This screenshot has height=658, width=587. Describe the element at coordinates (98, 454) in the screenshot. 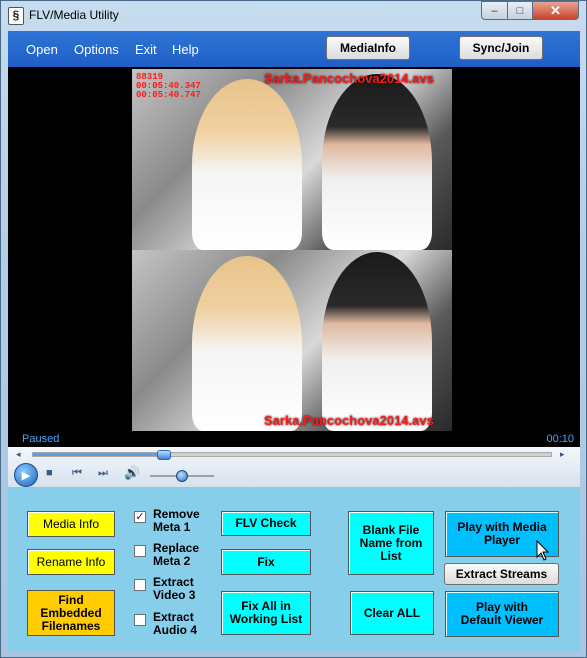

I see `seek-progress` at that location.